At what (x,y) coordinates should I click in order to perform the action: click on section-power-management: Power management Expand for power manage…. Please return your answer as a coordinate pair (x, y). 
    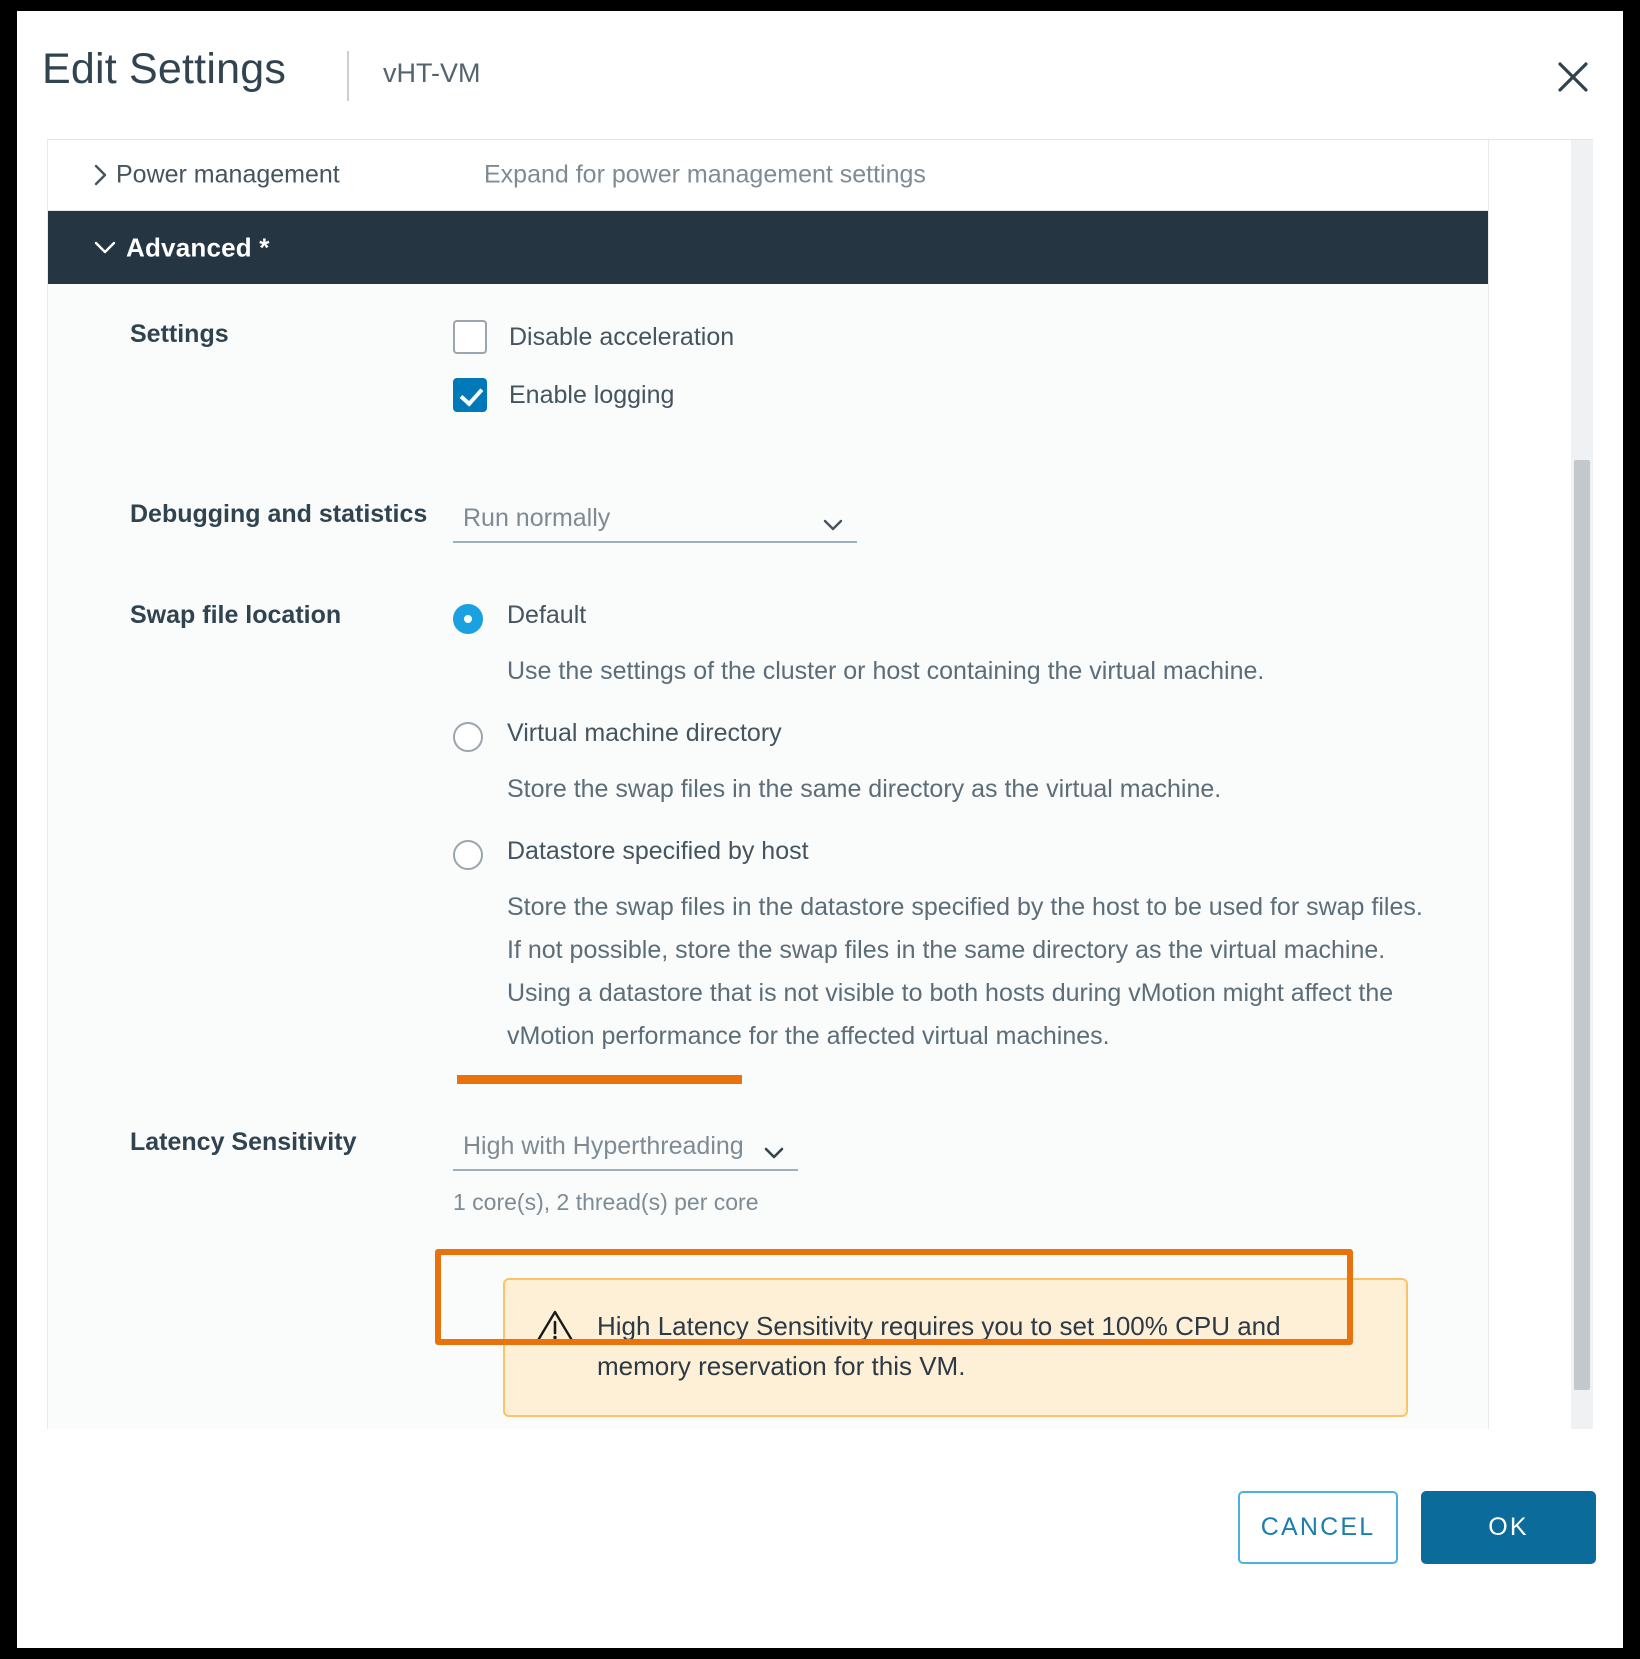
    Looking at the image, I should click on (768, 175).